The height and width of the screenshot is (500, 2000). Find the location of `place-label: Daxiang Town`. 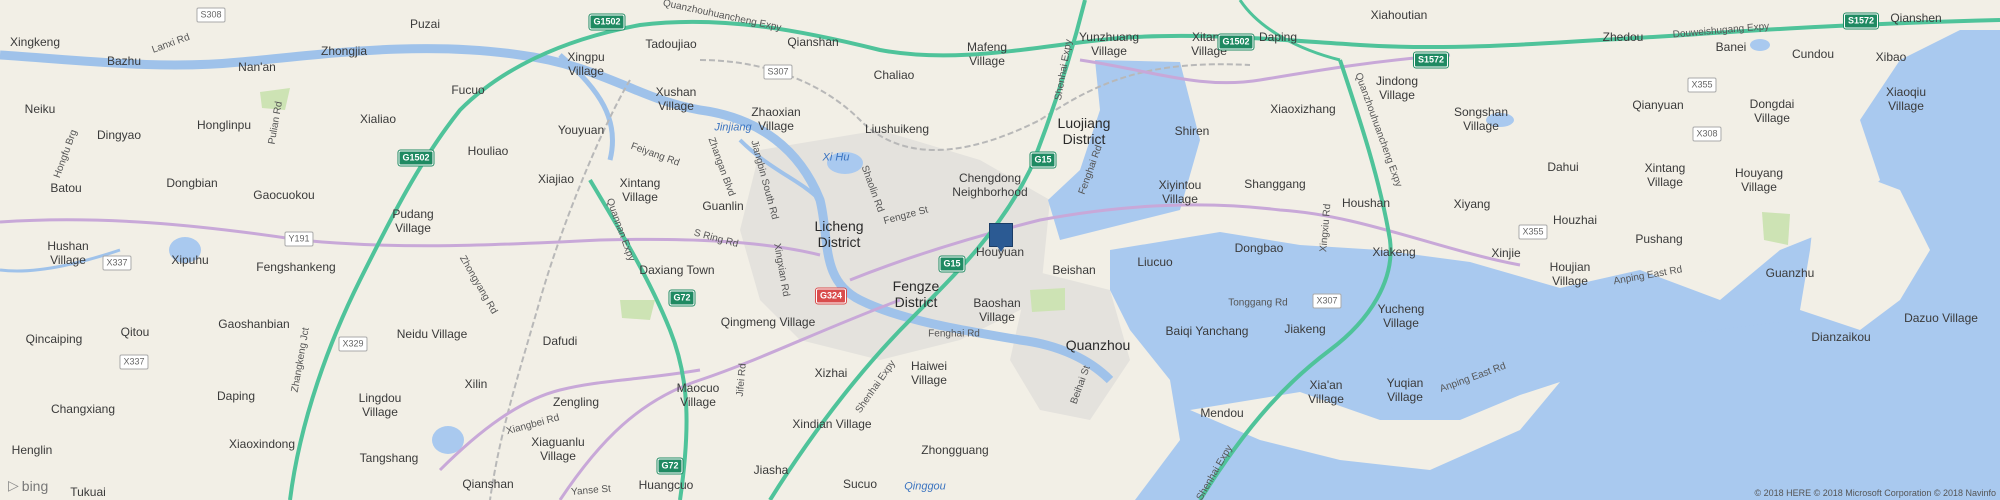

place-label: Daxiang Town is located at coordinates (677, 270).